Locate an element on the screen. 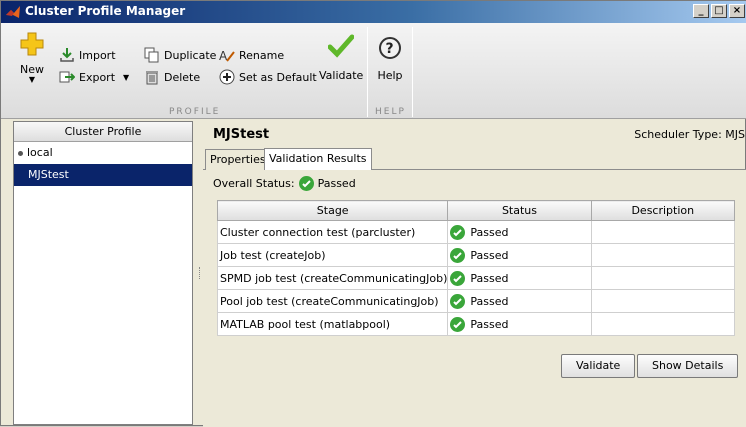 The width and height of the screenshot is (746, 427). group-label-profile: PROFILE is located at coordinates (195, 112).